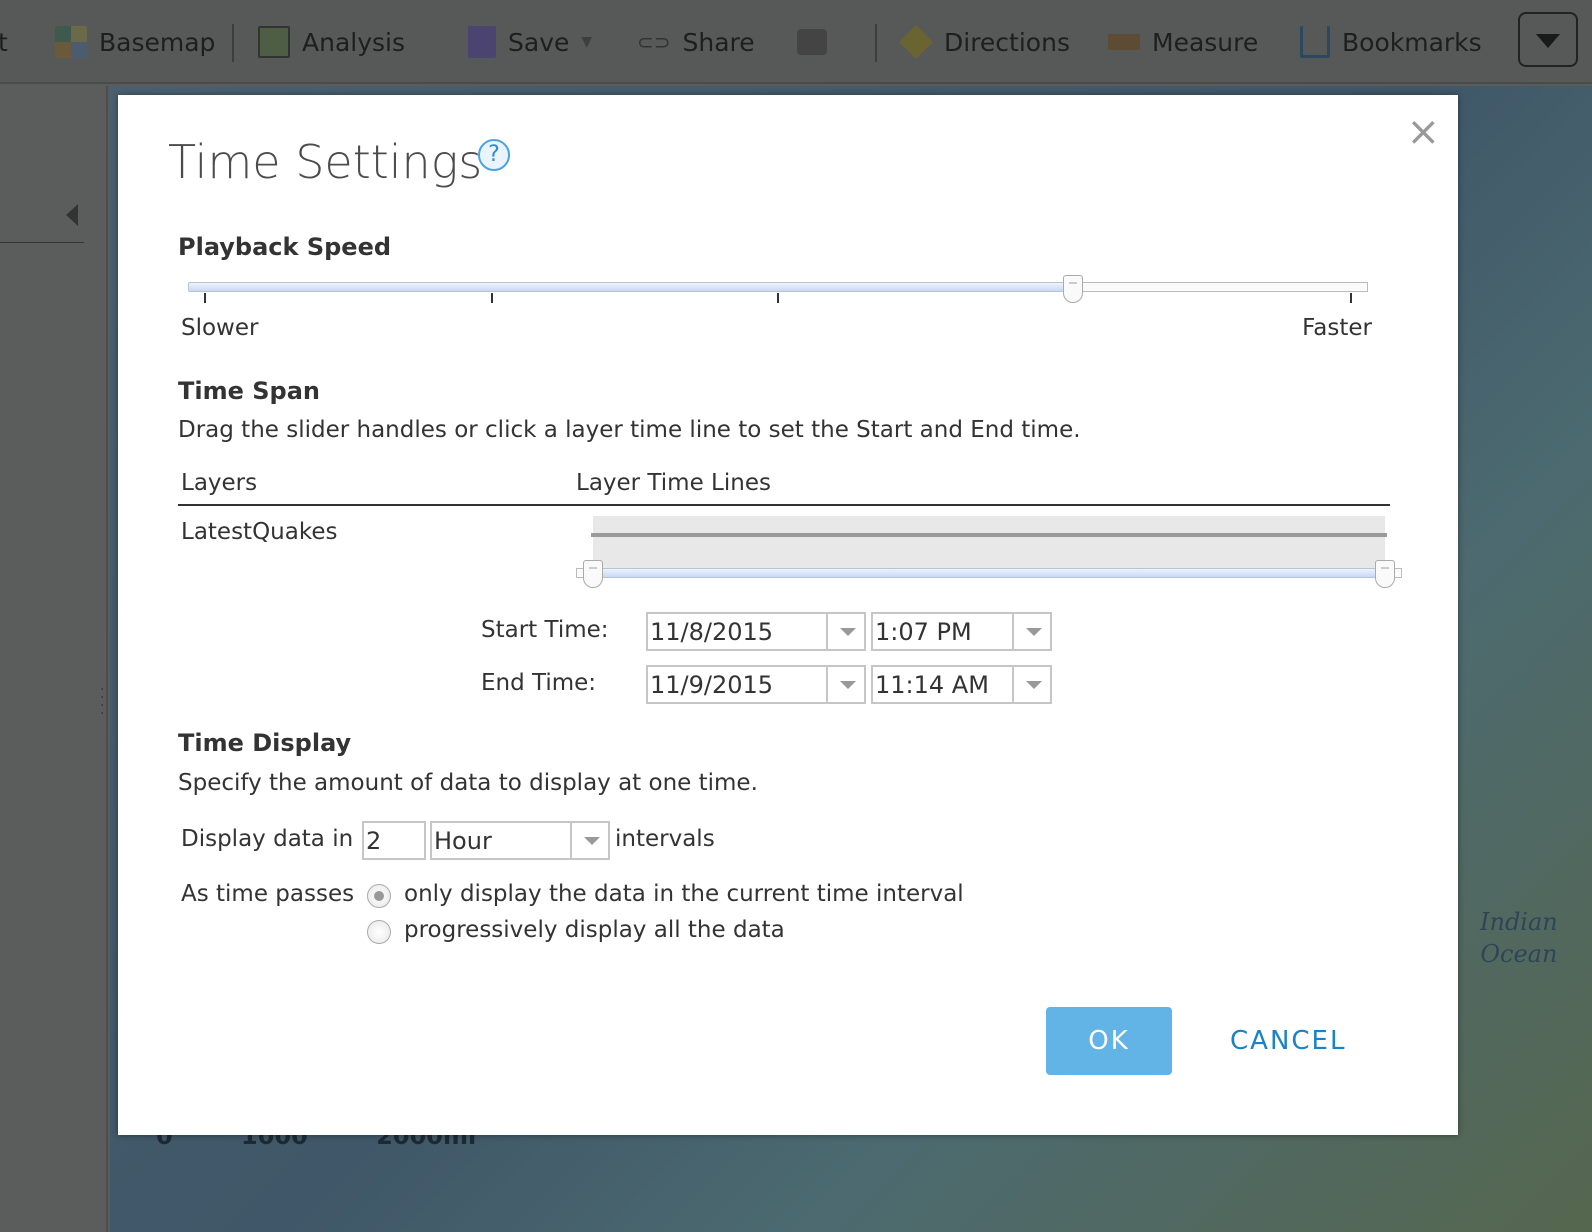 This screenshot has width=1592, height=1232. I want to click on bookmarks-button: Bookmarks, so click(1391, 42).